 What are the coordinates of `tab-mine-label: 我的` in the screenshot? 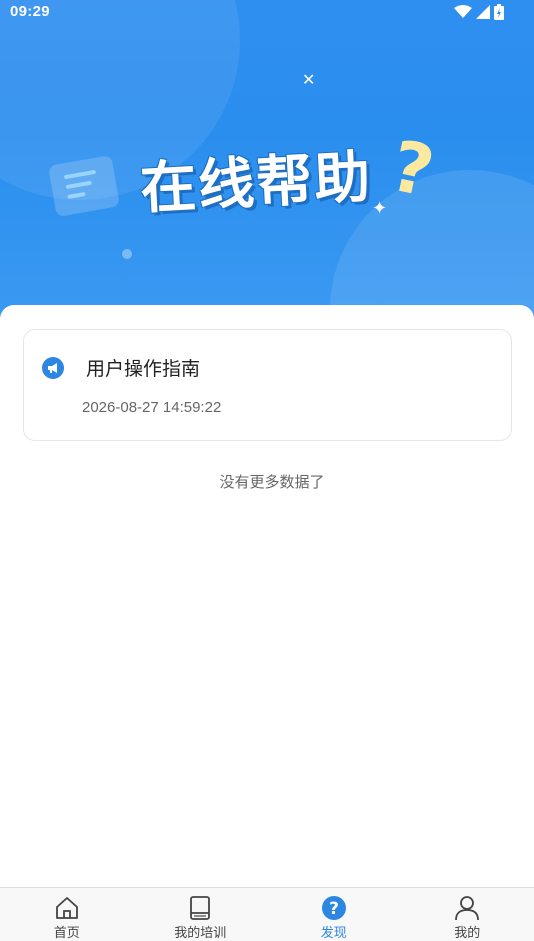 It's located at (467, 931).